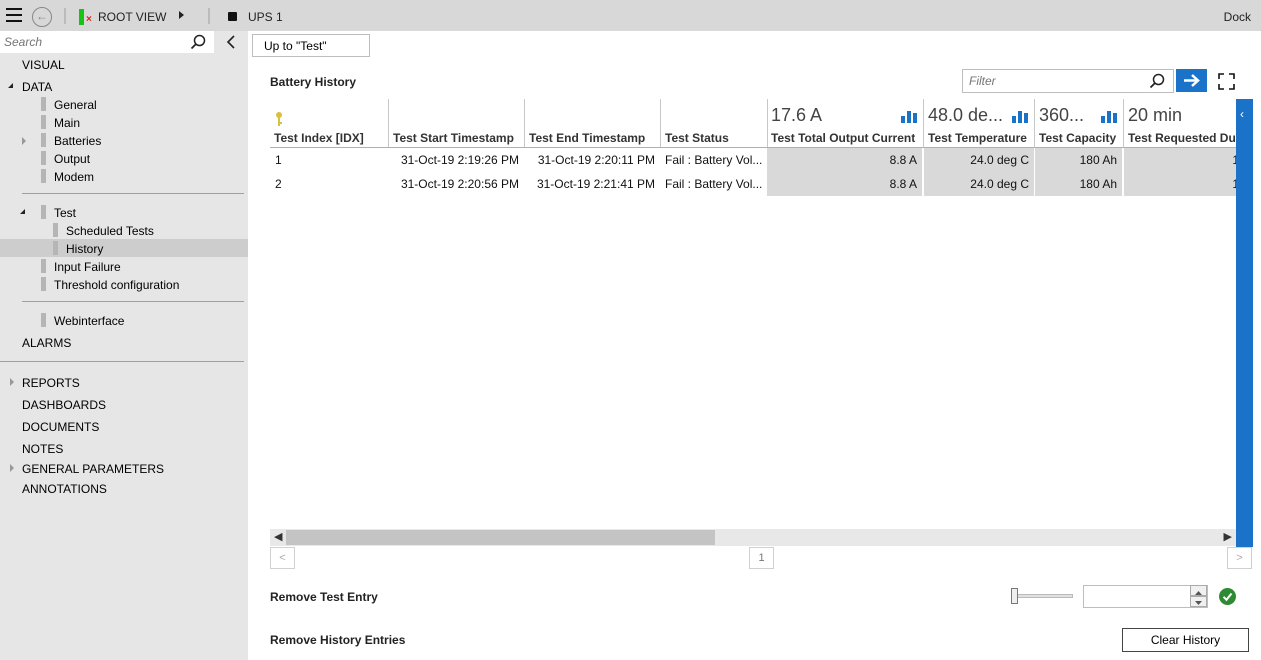  I want to click on stepper-down-button, so click(1198, 601).